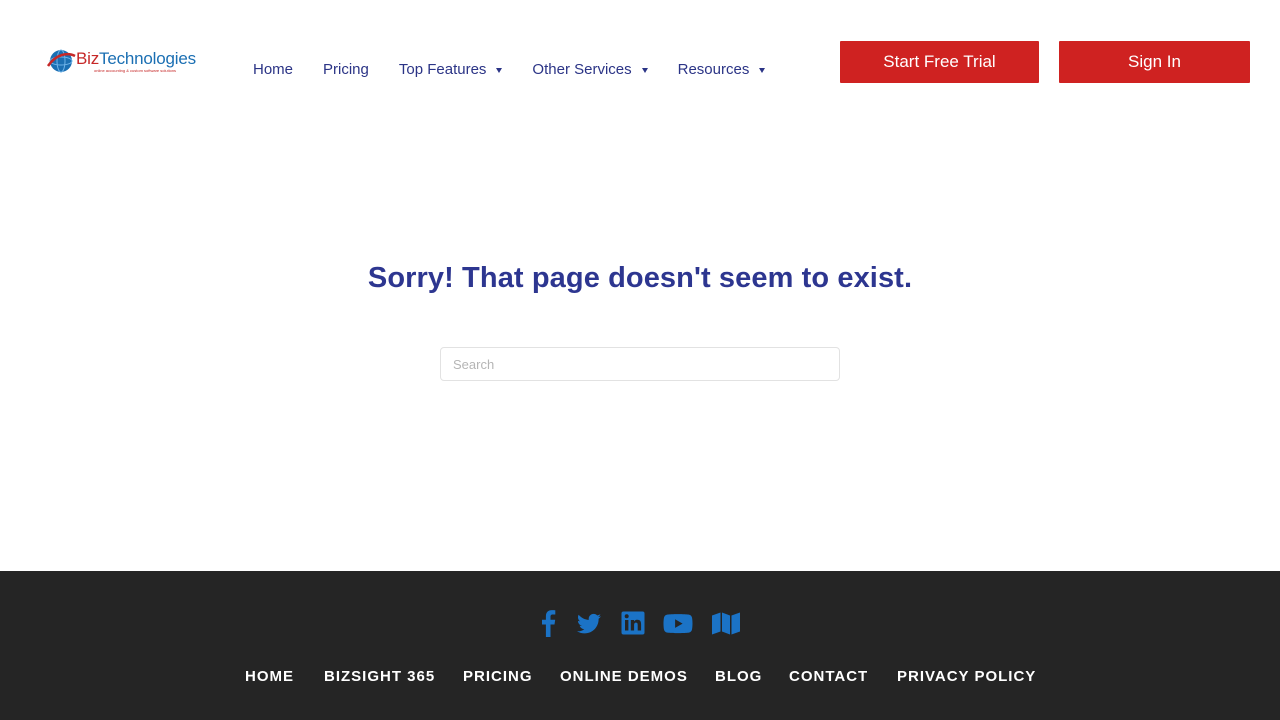 The width and height of the screenshot is (1280, 720). I want to click on nav-other-services-label: Other Services, so click(582, 69).